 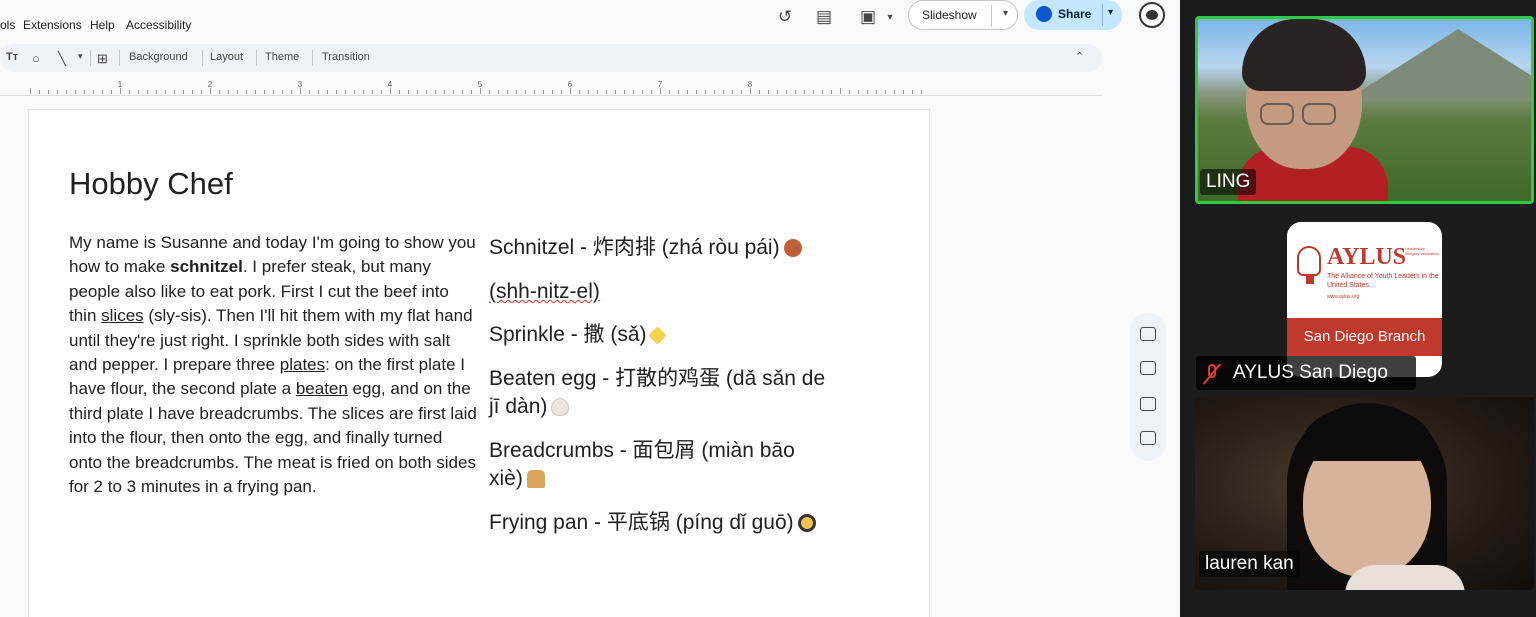 I want to click on meet-caret-icon: ▾, so click(x=890, y=17).